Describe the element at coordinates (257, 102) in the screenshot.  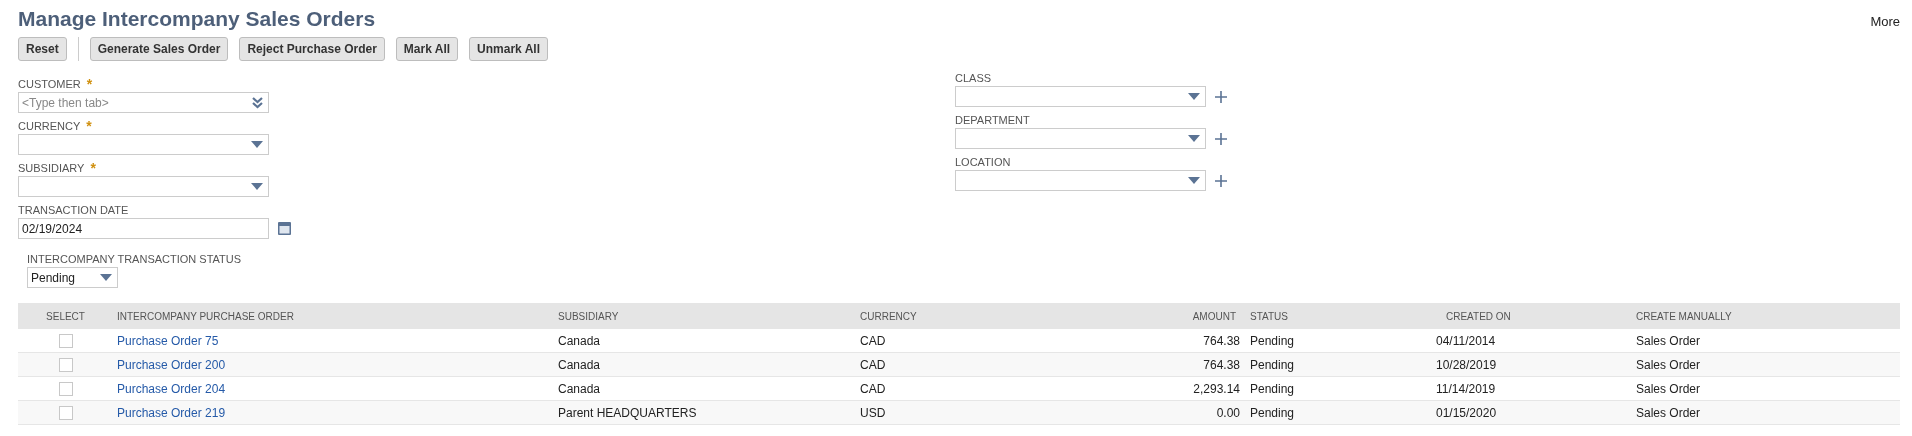
I see `double-chevron-icon` at that location.